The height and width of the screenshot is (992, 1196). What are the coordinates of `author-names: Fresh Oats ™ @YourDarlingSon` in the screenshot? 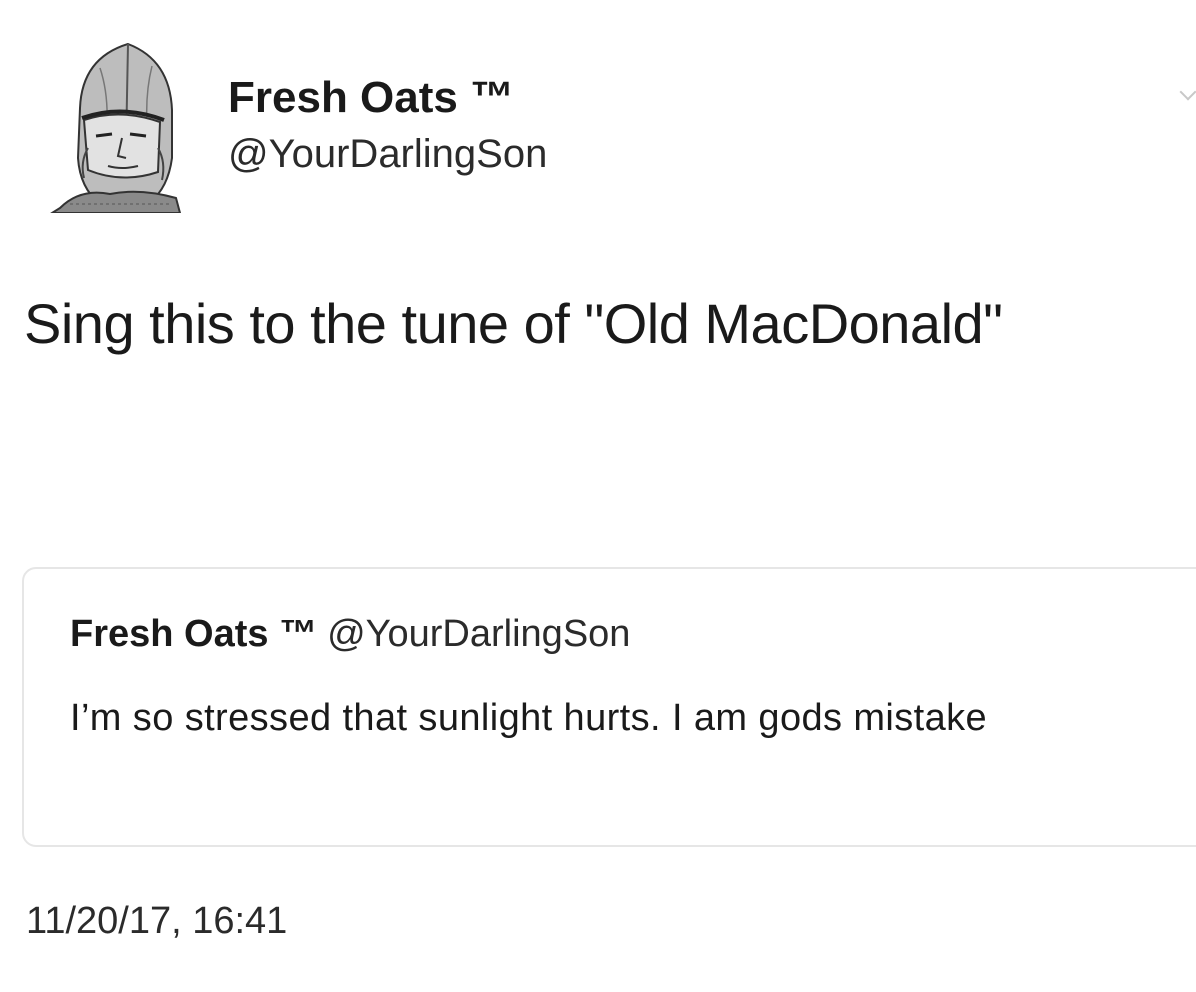 It's located at (578, 125).